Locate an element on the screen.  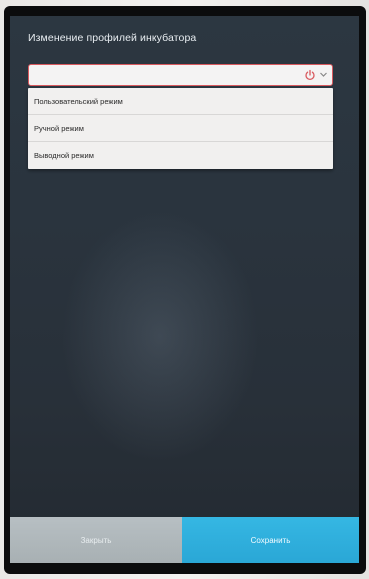
save-button: Сохранить is located at coordinates (270, 540).